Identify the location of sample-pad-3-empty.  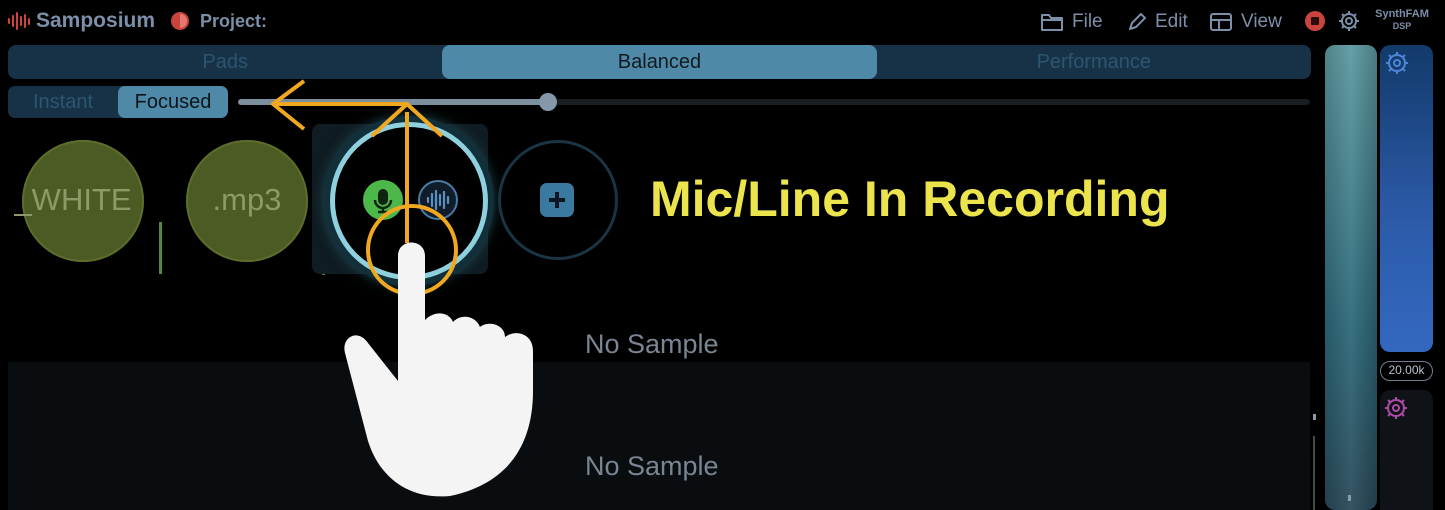
(409, 201).